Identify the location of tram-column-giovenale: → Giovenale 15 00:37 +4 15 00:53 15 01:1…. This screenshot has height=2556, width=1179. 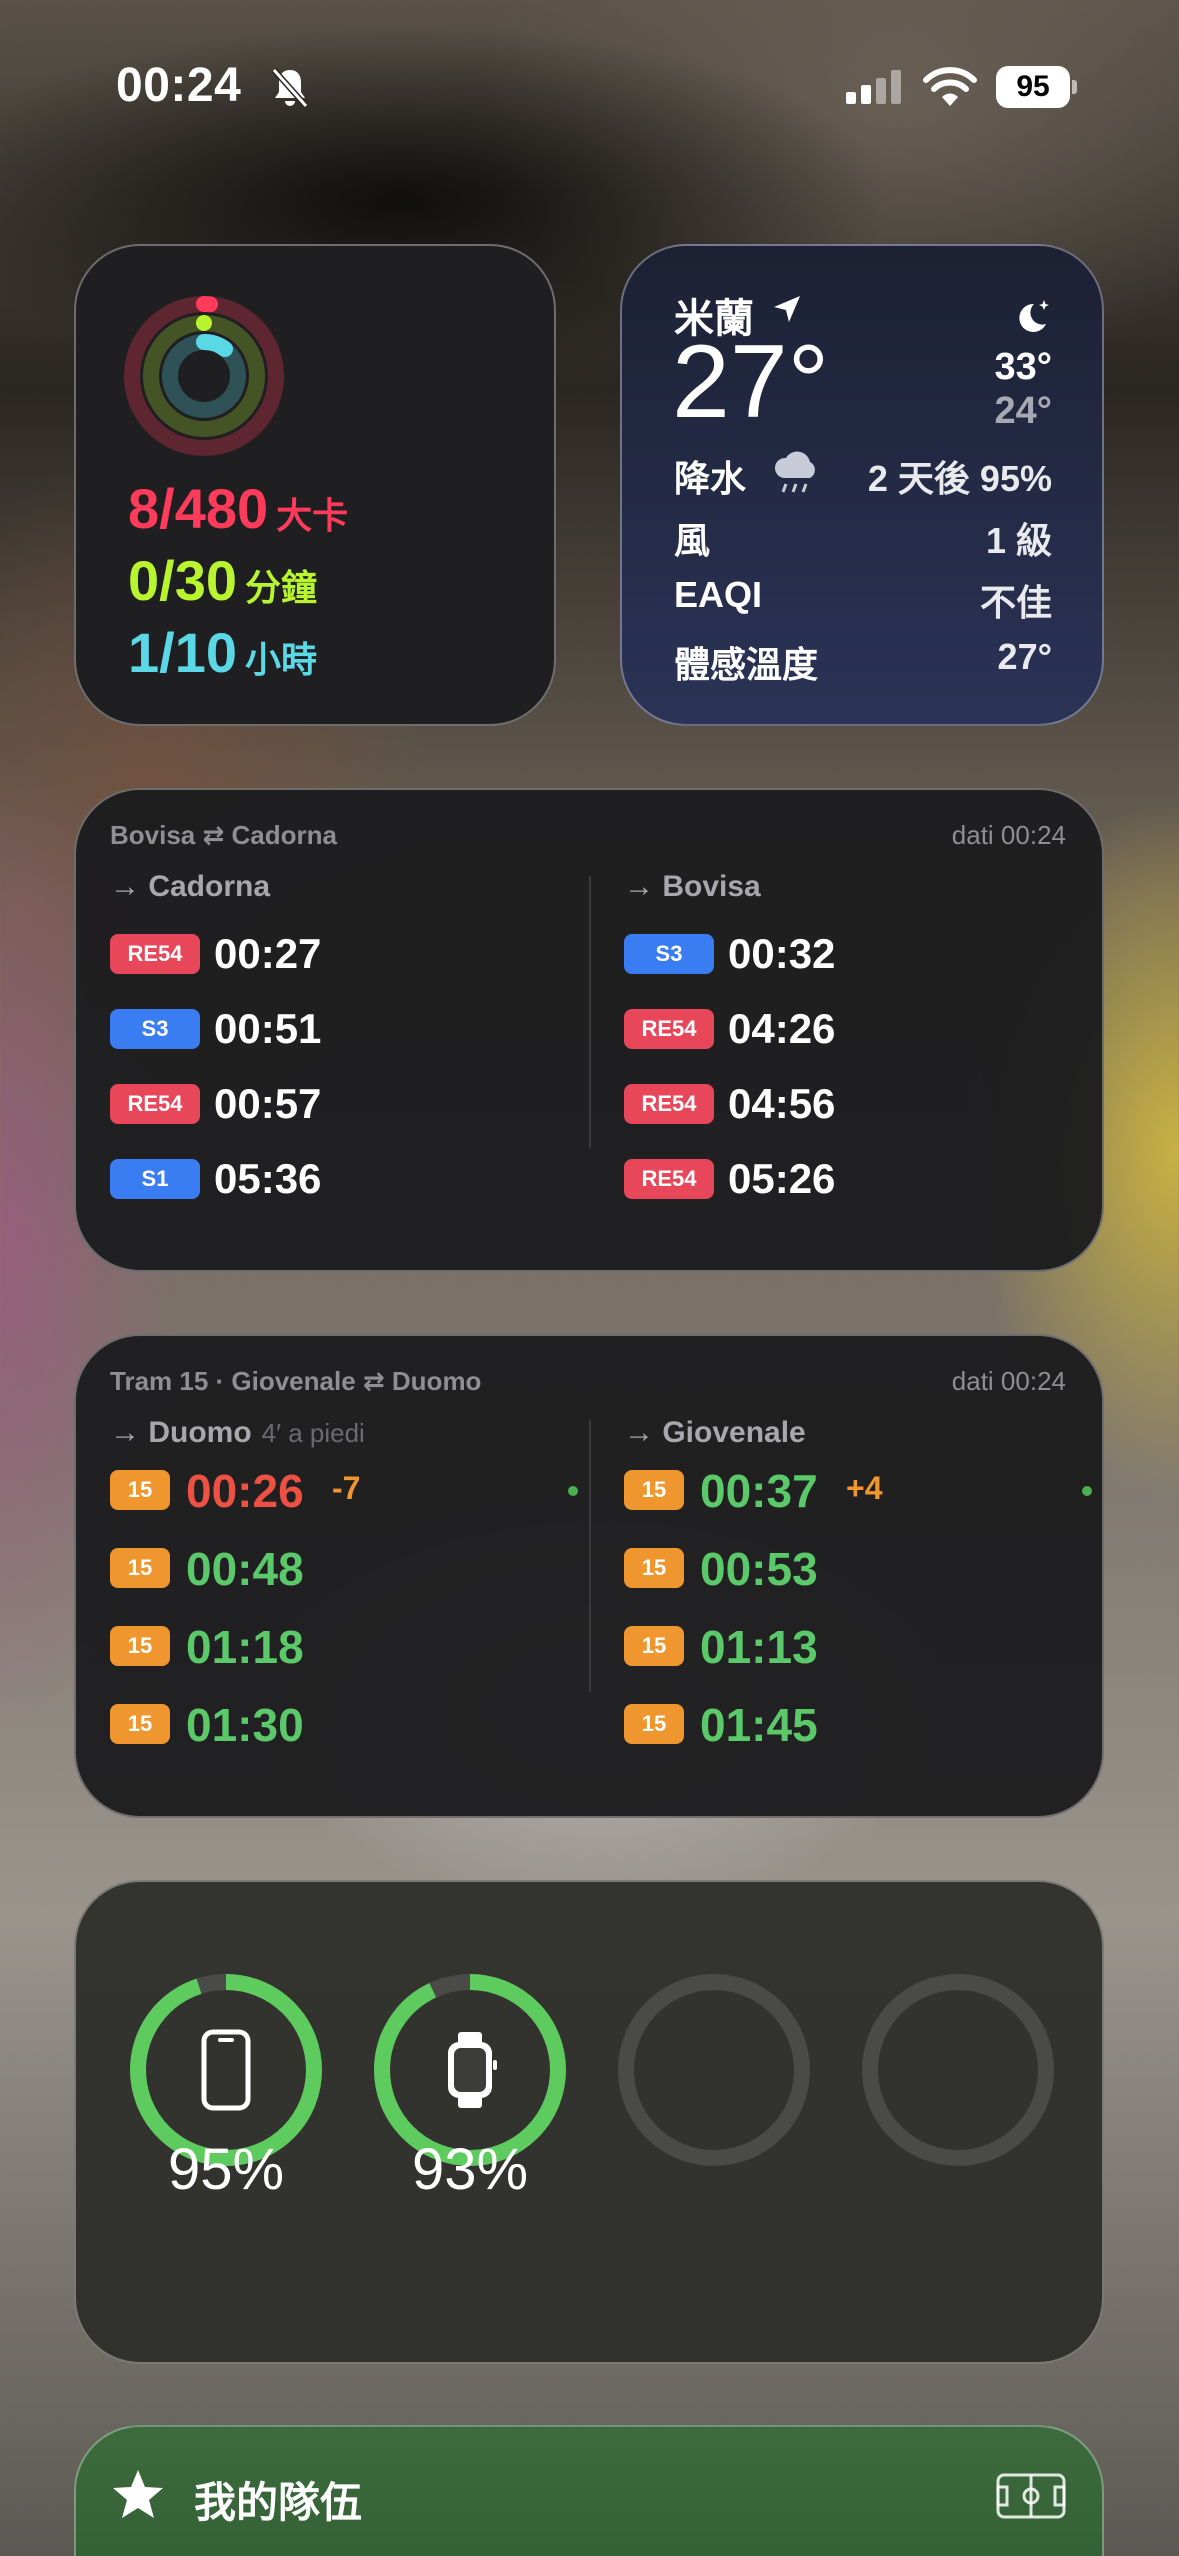
(863, 1594).